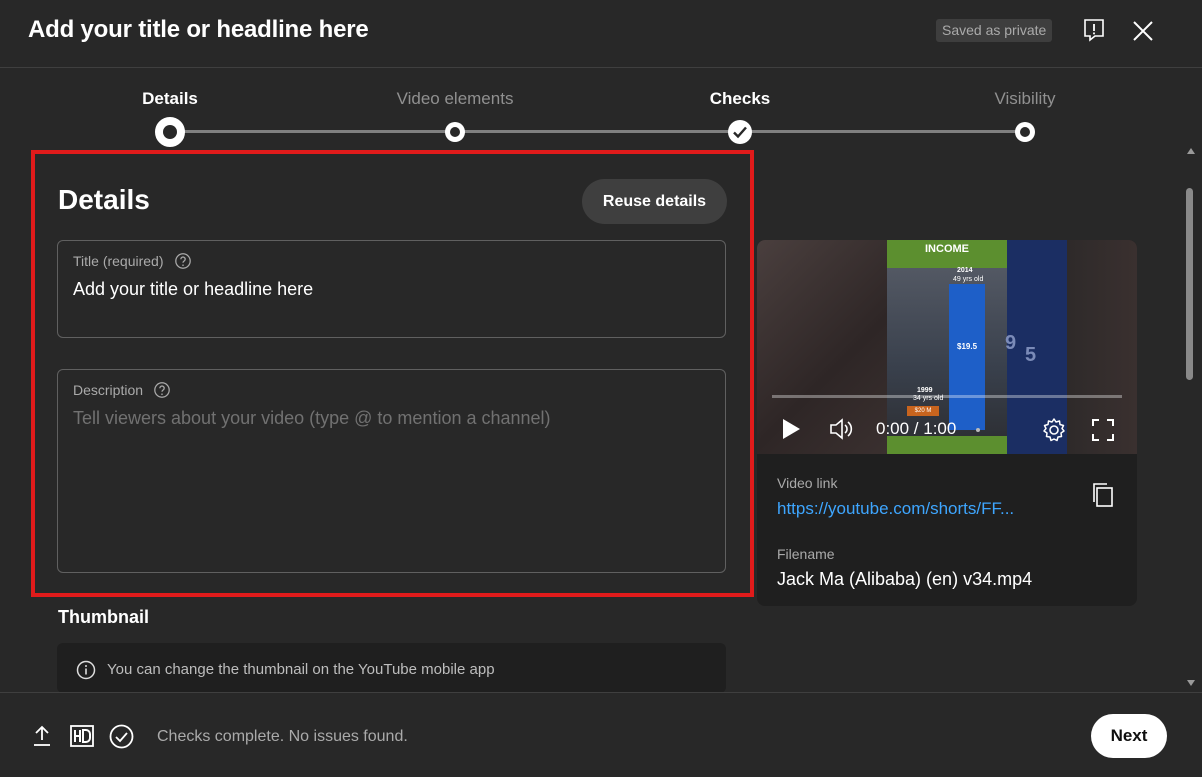 The height and width of the screenshot is (777, 1202). Describe the element at coordinates (1191, 419) in the screenshot. I see `content-scrollbar` at that location.